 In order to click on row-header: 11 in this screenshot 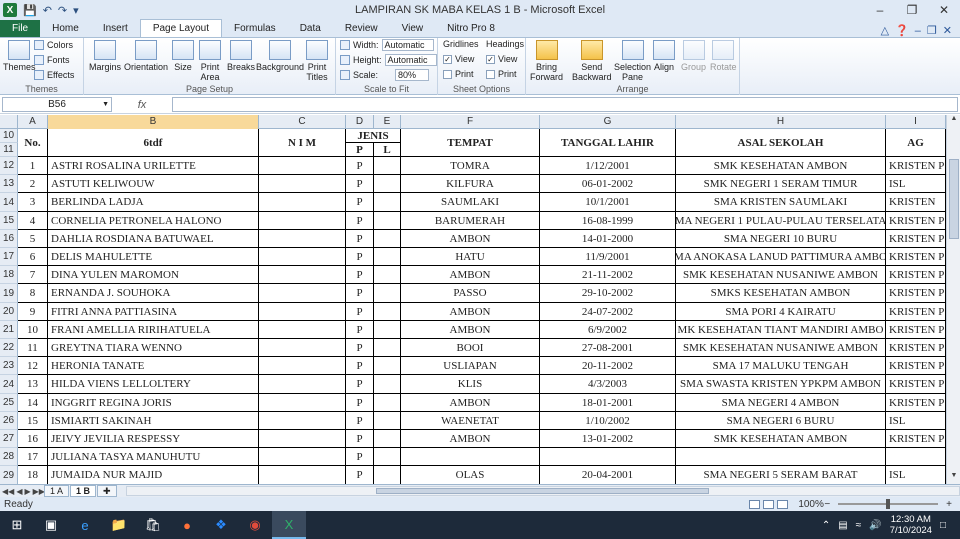, I will do `click(9, 150)`.